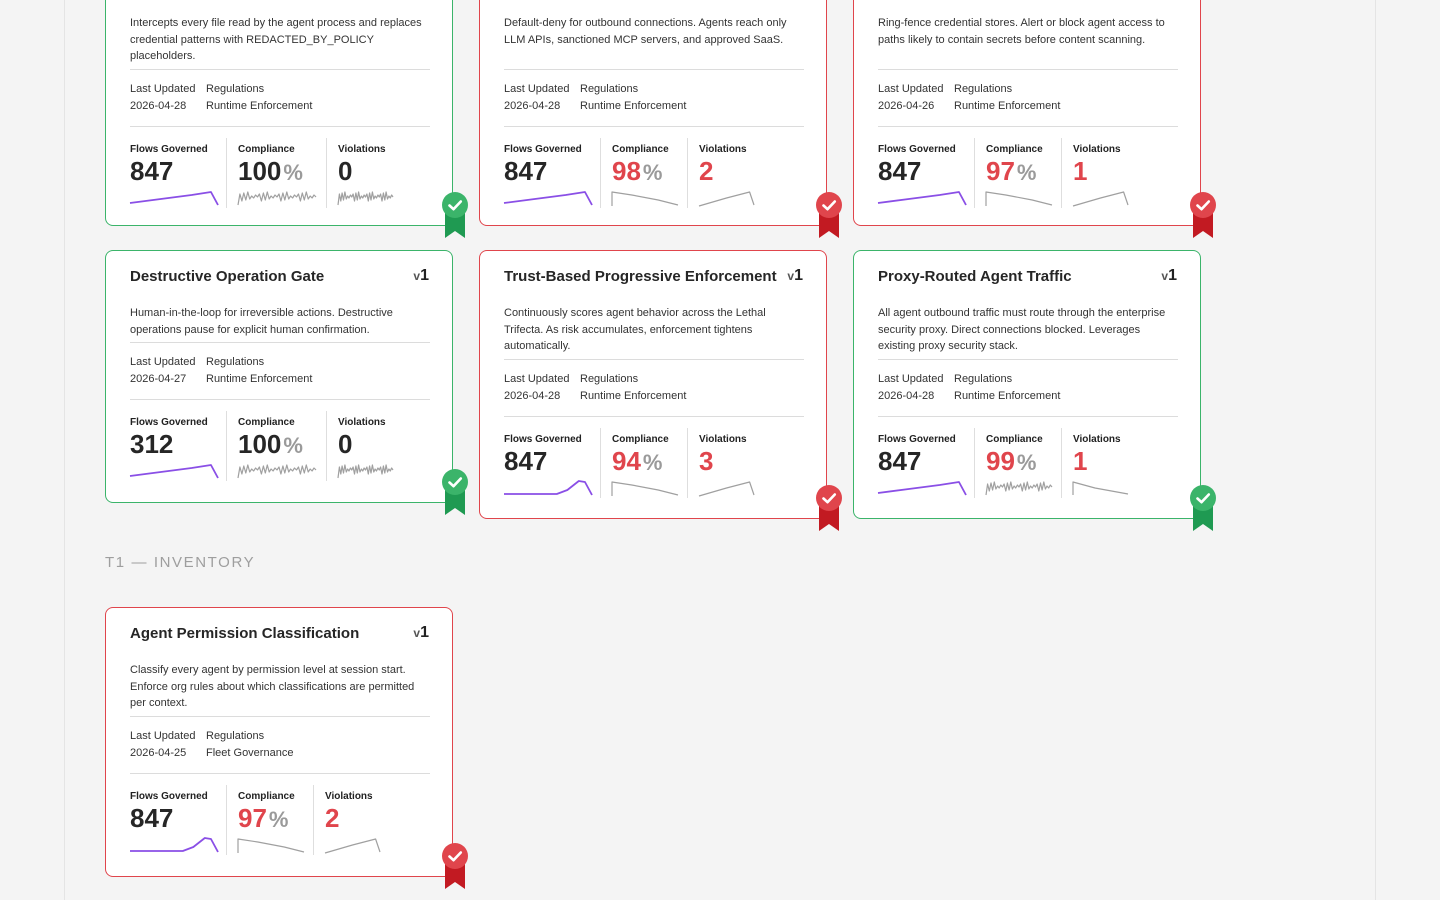 The width and height of the screenshot is (1440, 900). I want to click on last-updated-value: 2026-04-25, so click(158, 752).